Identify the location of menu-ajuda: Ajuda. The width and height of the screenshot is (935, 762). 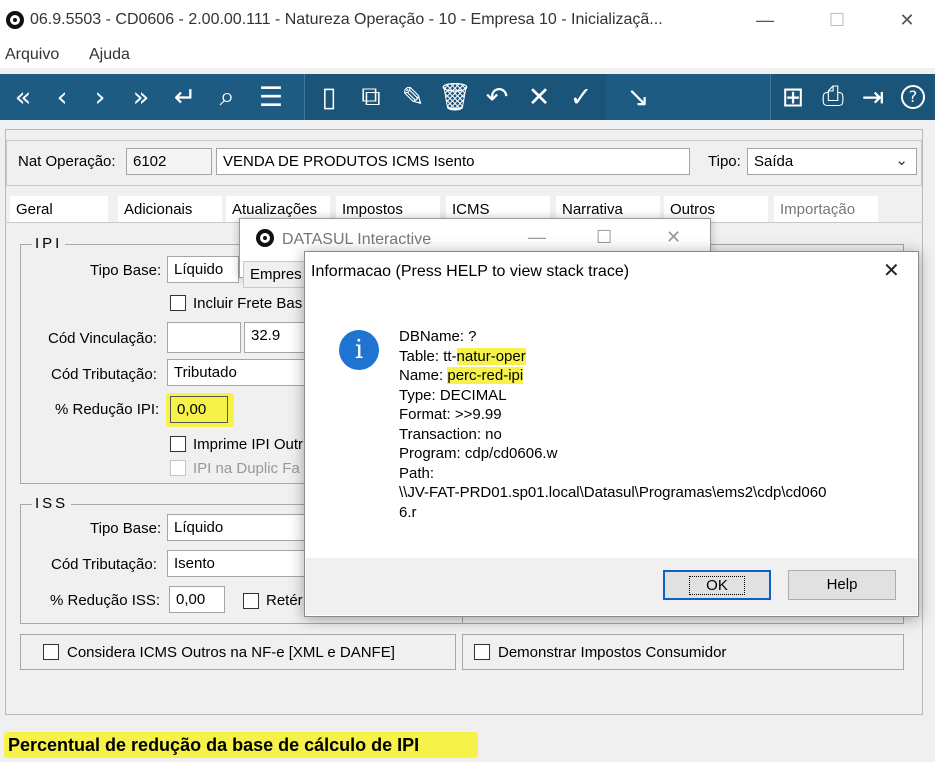
(109, 55).